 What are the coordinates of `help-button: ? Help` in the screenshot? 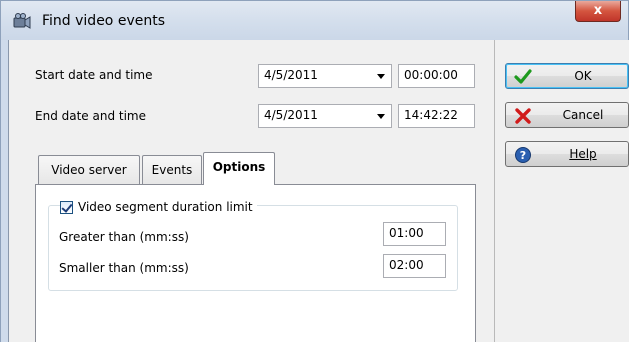 It's located at (567, 154).